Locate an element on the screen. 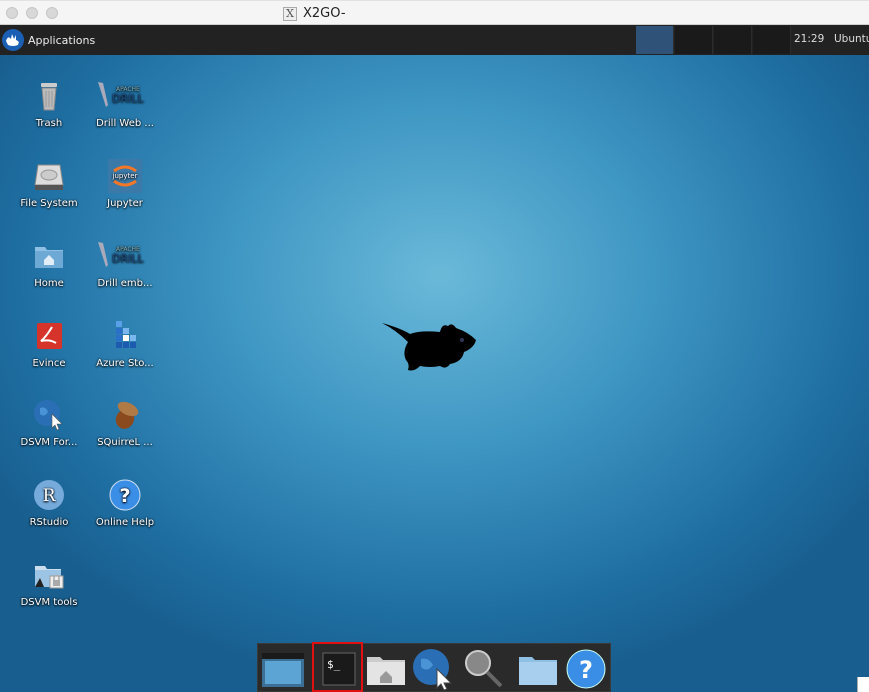 Image resolution: width=869 pixels, height=692 pixels. evince-icon is located at coordinates (49, 336).